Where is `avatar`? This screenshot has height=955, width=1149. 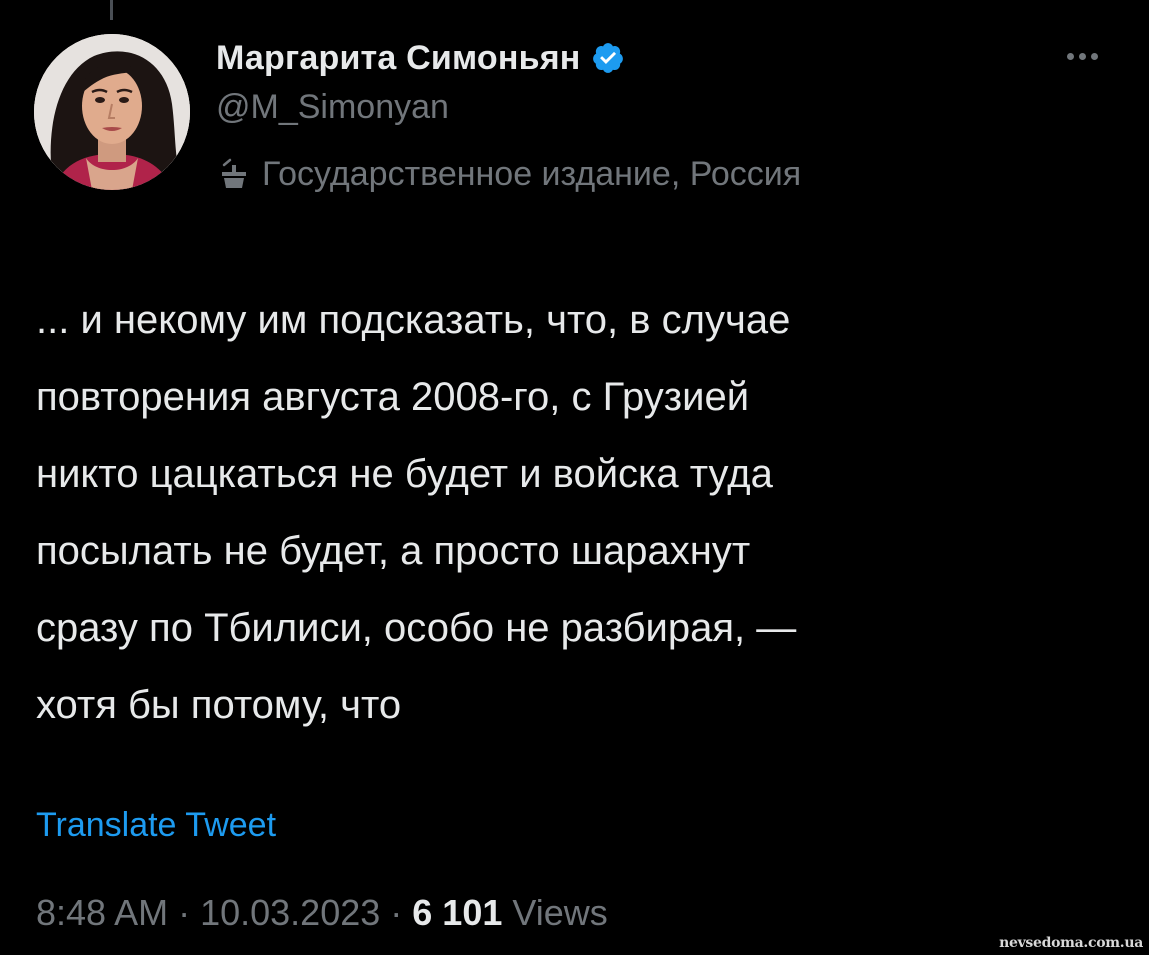 avatar is located at coordinates (112, 112).